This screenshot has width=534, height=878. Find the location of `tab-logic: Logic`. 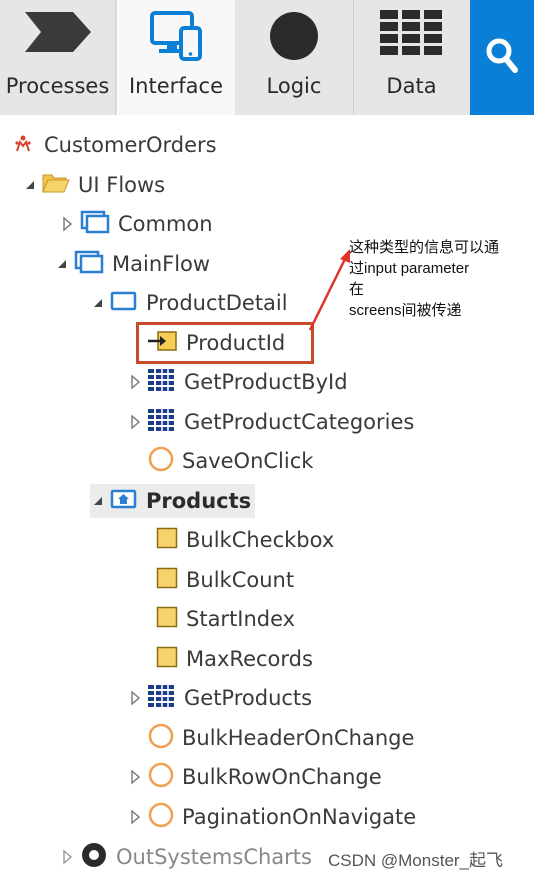

tab-logic: Logic is located at coordinates (294, 57).